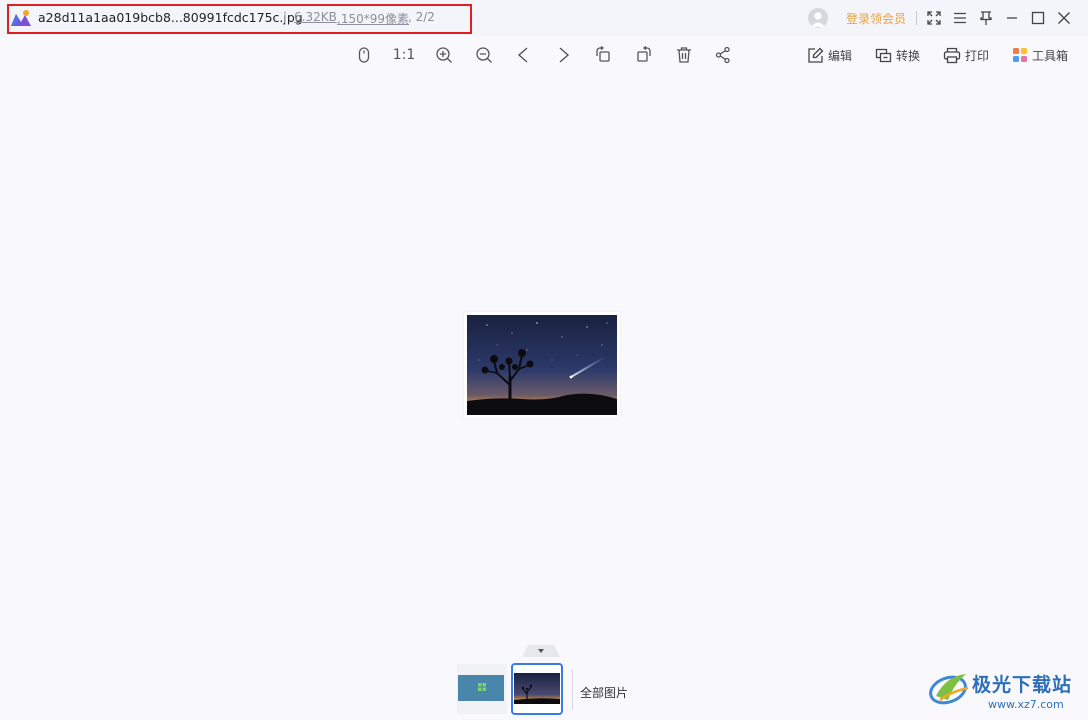 The width and height of the screenshot is (1088, 720). What do you see at coordinates (977, 55) in the screenshot?
I see `print-label: 打印` at bounding box center [977, 55].